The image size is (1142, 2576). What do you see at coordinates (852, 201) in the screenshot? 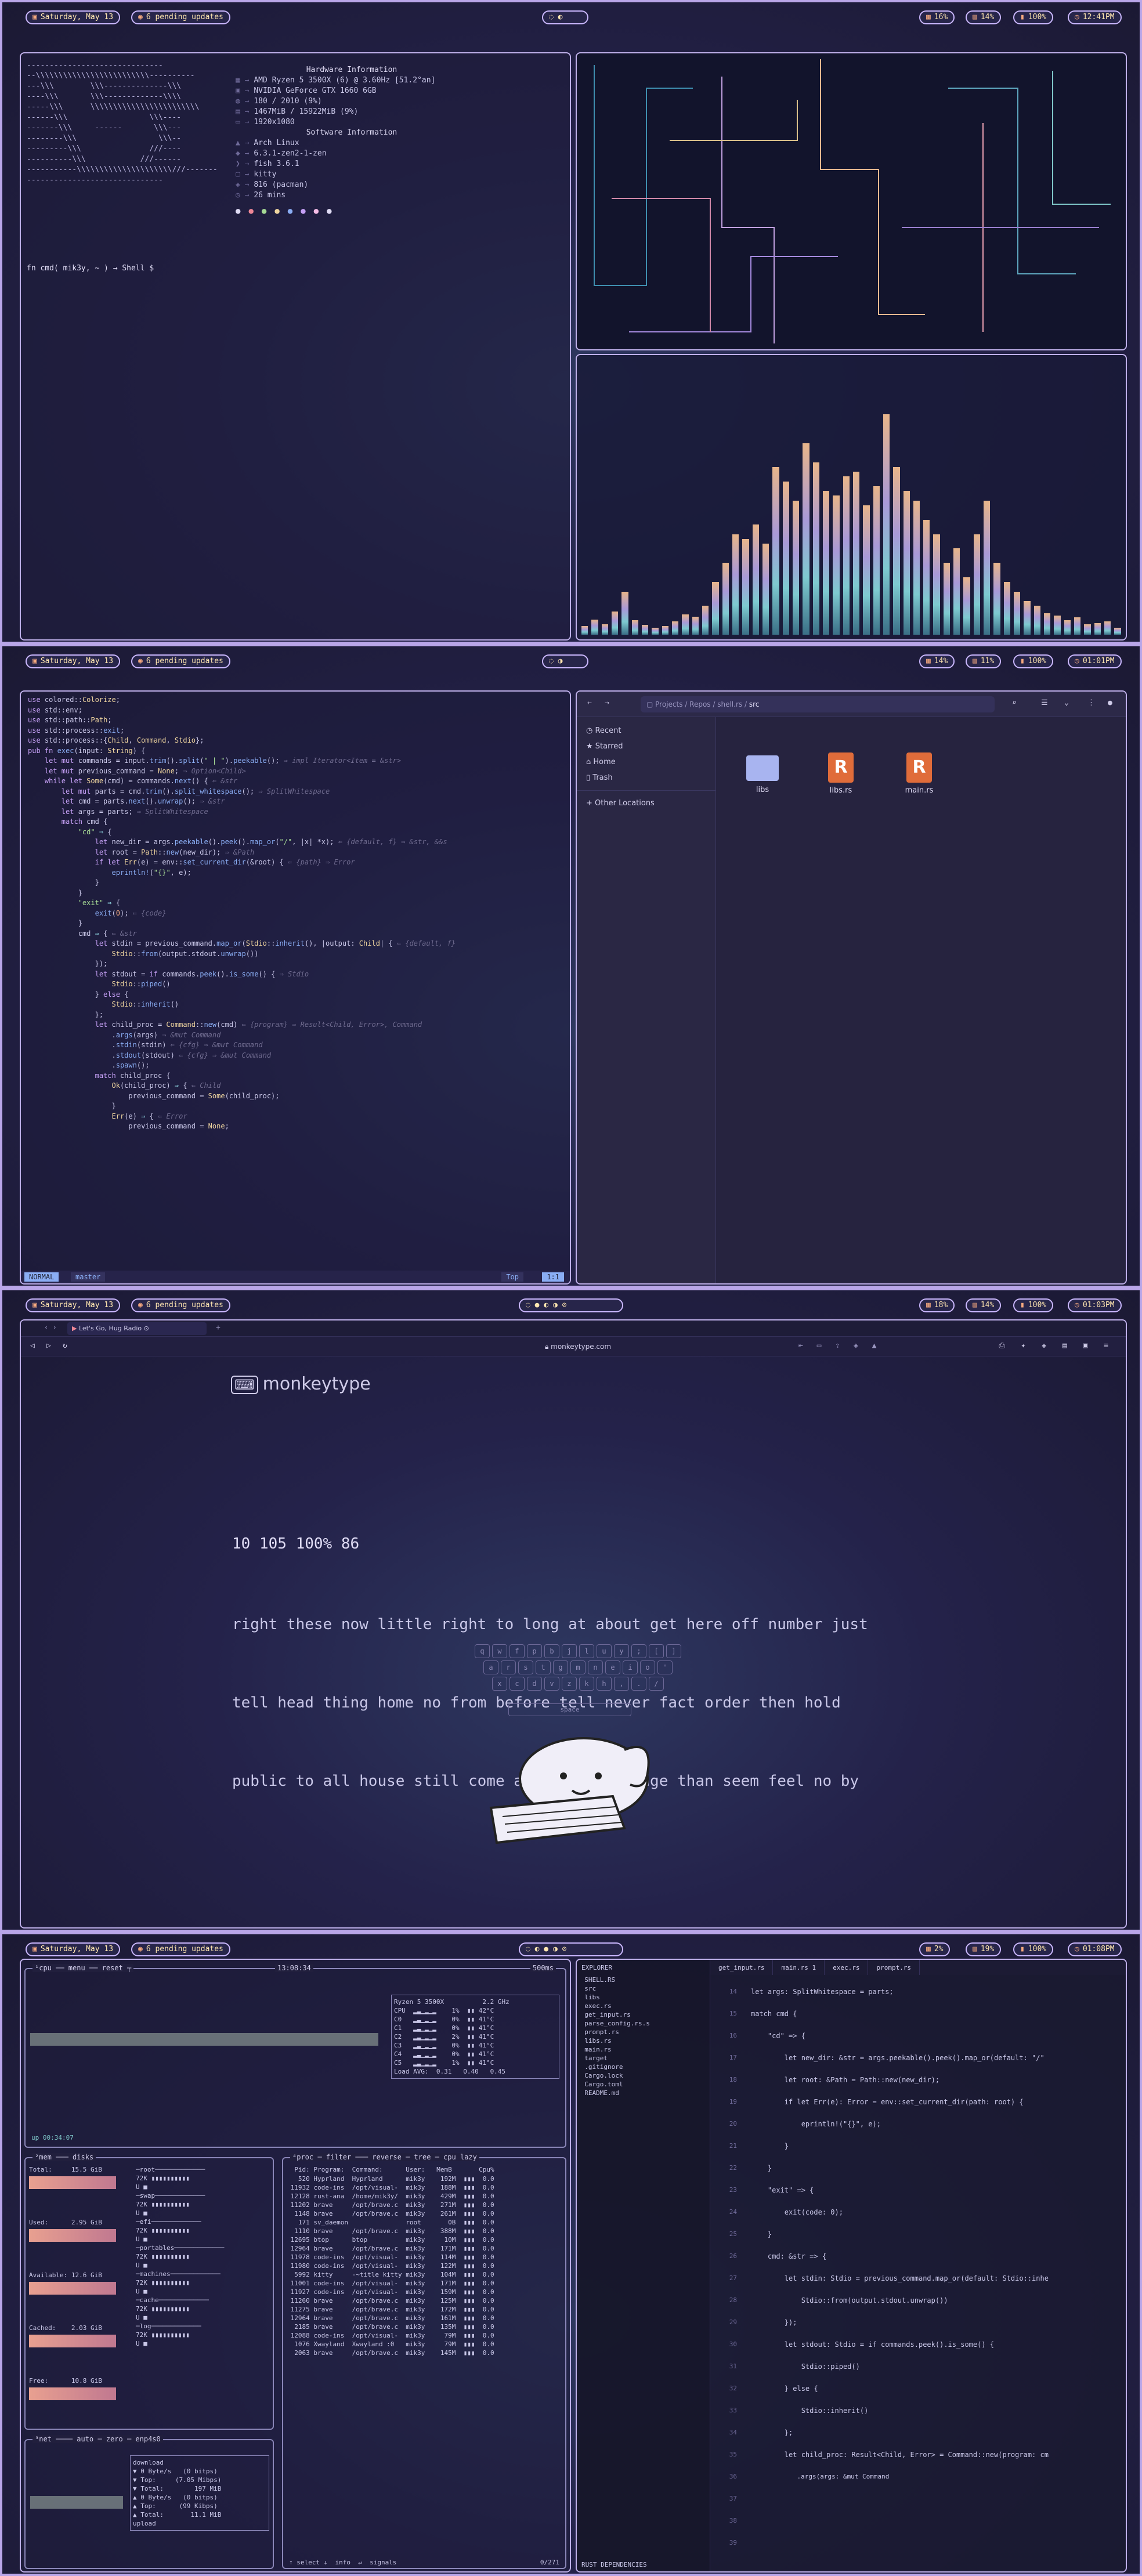
I see `pipes-window` at bounding box center [852, 201].